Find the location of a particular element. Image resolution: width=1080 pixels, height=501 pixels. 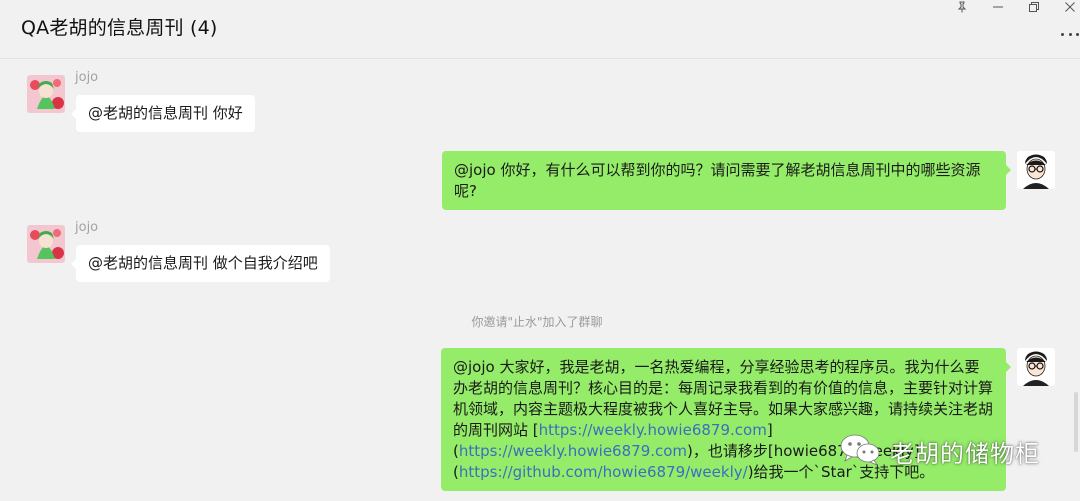

minimize-icon is located at coordinates (998, 7).